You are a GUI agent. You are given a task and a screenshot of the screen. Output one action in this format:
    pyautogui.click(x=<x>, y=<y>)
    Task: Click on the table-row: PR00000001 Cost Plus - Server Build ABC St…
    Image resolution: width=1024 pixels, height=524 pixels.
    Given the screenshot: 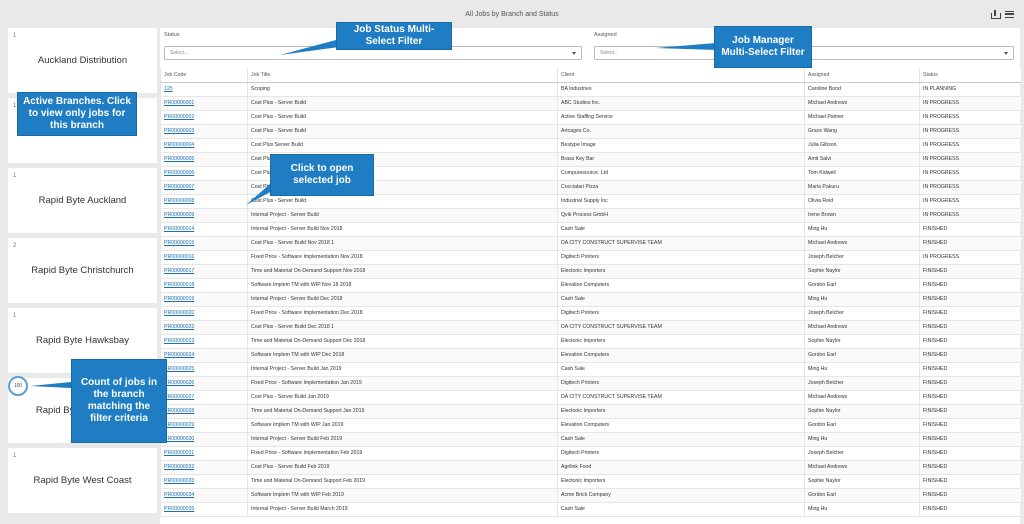 What is the action you would take?
    pyautogui.click(x=590, y=103)
    